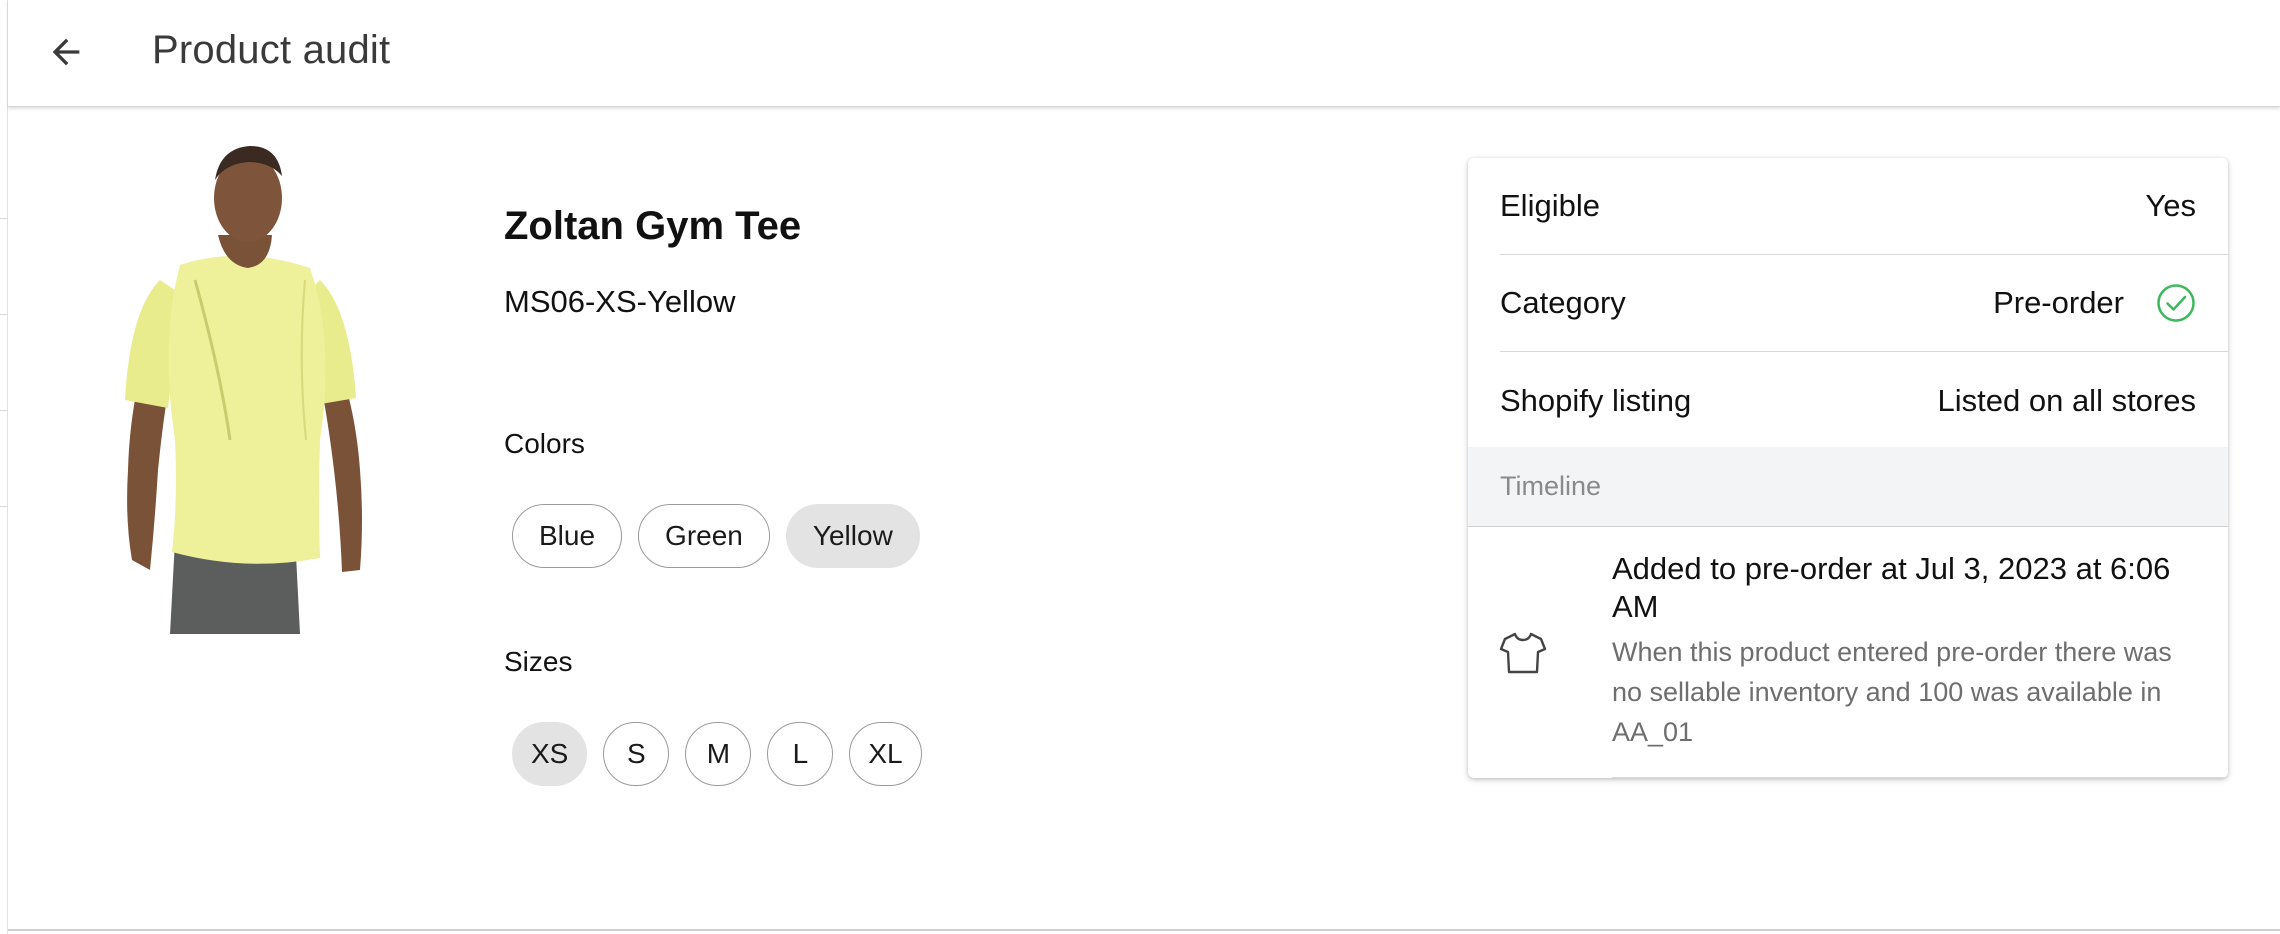  What do you see at coordinates (550, 754) in the screenshot?
I see `size-chip-xs: XS` at bounding box center [550, 754].